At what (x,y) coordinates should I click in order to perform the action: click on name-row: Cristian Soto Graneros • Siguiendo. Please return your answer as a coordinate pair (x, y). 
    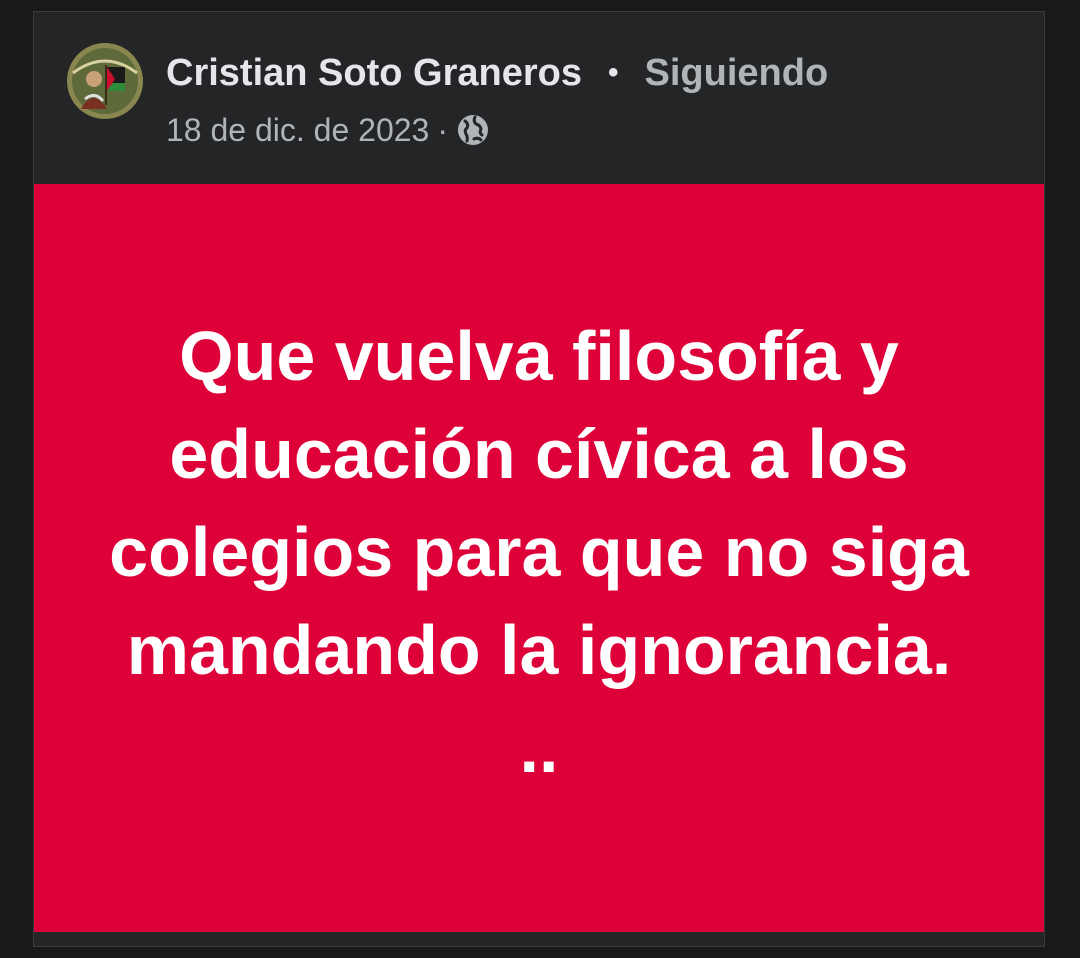
    Looking at the image, I should click on (497, 73).